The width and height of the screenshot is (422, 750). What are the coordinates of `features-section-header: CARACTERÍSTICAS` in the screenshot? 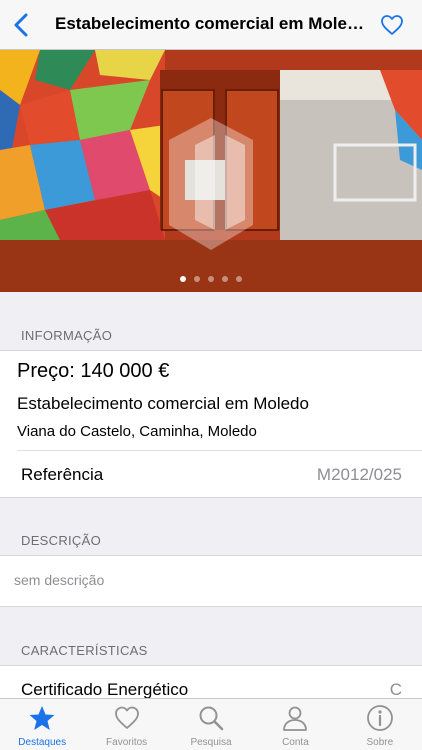 It's located at (84, 650).